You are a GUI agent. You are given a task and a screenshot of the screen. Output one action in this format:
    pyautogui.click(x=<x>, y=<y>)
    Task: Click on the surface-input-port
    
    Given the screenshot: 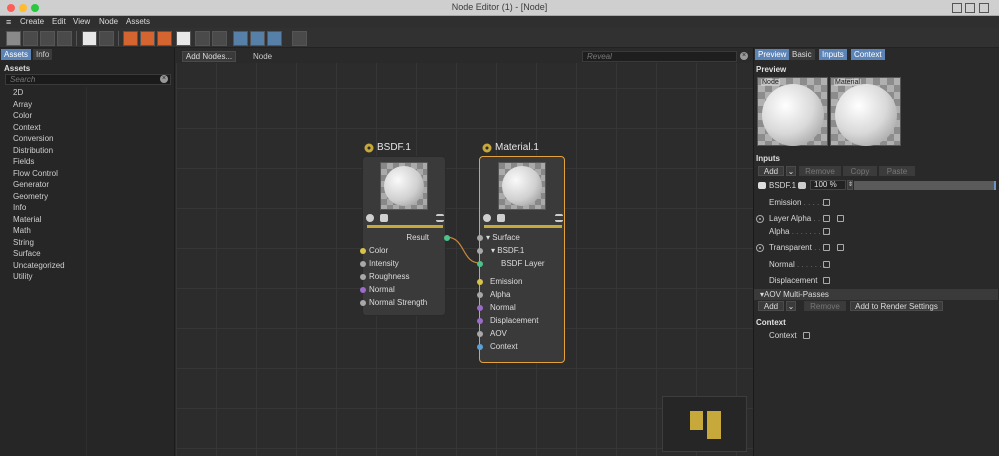 What is the action you would take?
    pyautogui.click(x=480, y=238)
    